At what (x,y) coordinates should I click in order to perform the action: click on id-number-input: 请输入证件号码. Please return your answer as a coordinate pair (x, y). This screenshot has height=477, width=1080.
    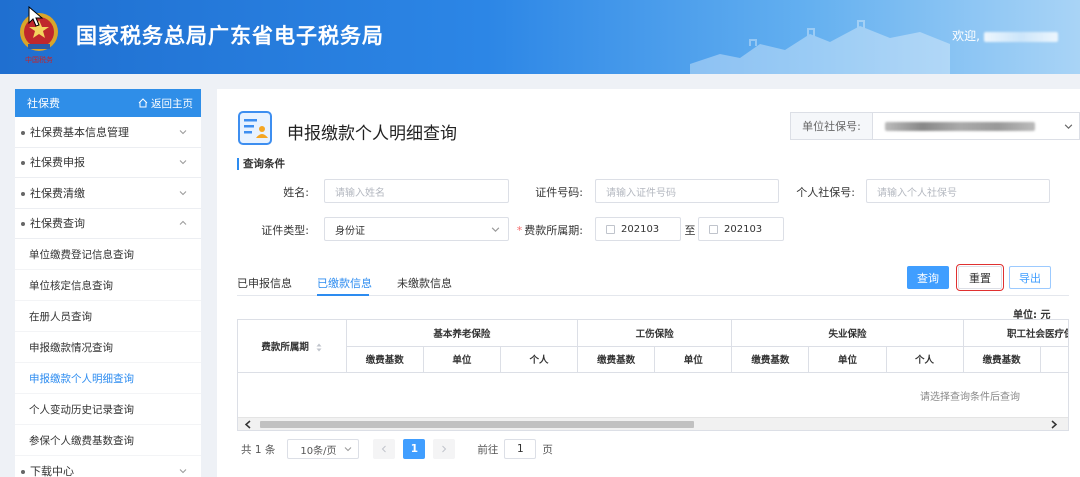
    Looking at the image, I should click on (687, 191).